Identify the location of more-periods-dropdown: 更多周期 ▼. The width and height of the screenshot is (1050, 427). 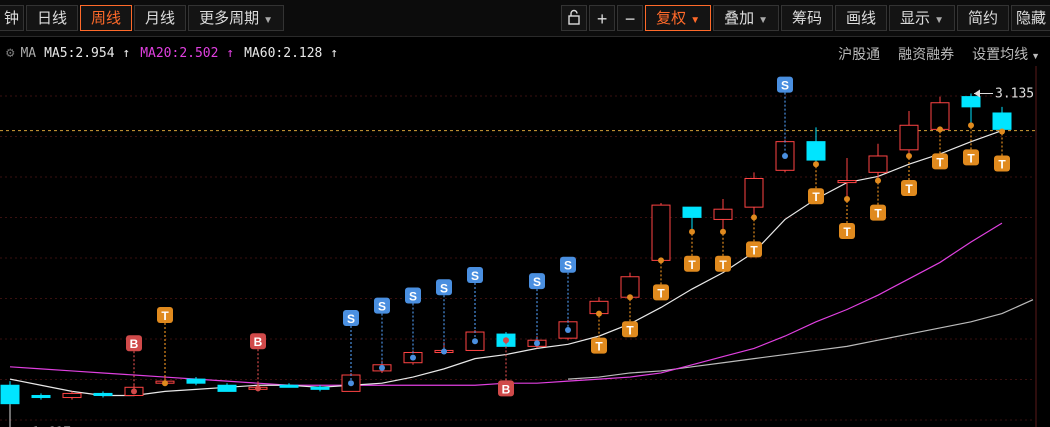
(236, 18).